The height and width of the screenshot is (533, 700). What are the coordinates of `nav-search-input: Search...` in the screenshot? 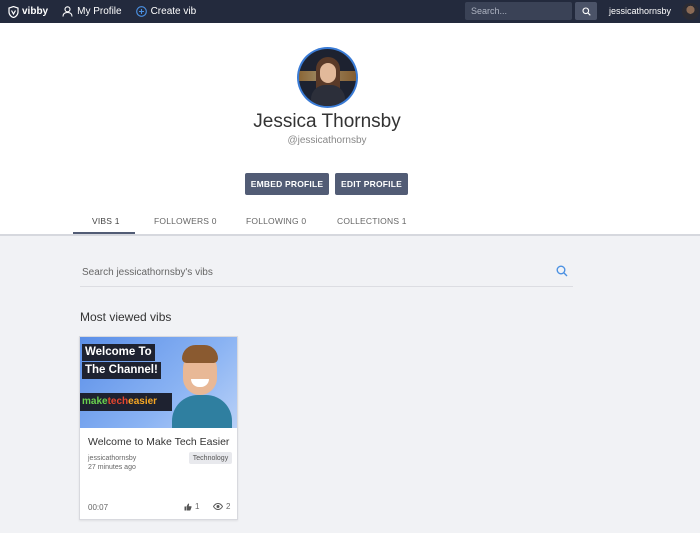 It's located at (518, 11).